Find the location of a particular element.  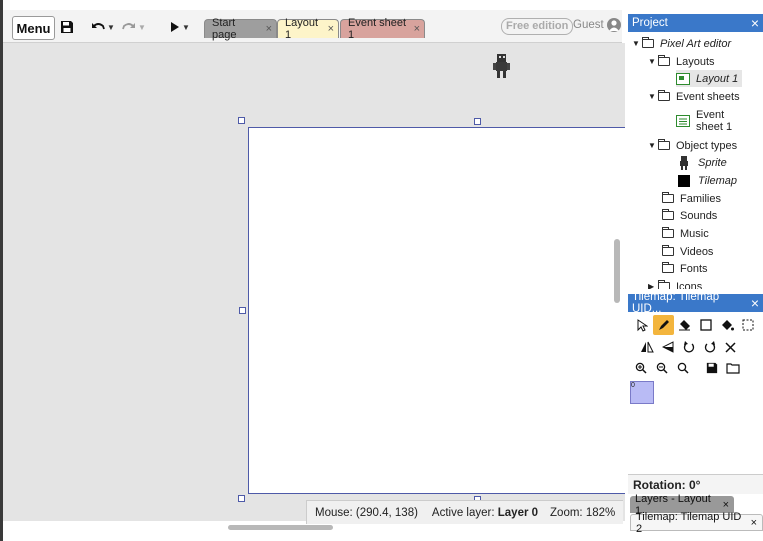

save-button is located at coordinates (67, 27).